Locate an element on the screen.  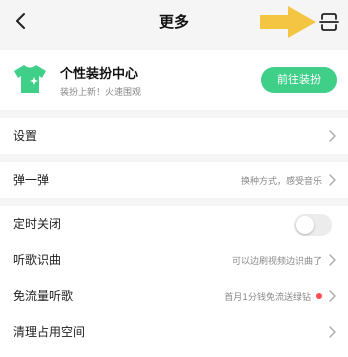
sleep-timer-toggle is located at coordinates (313, 225).